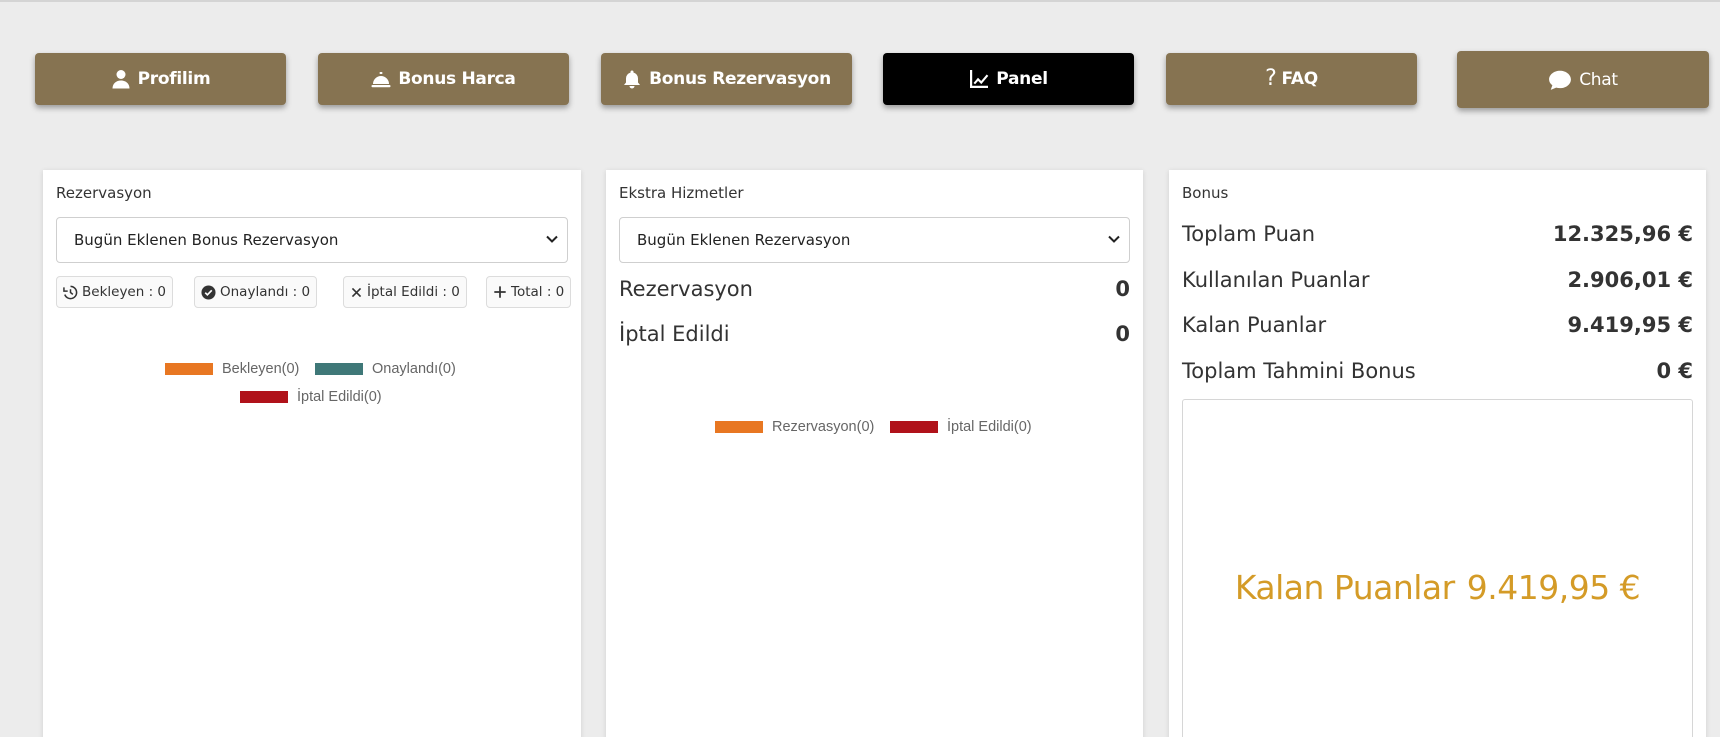  I want to click on extra-services-card-title: Ekstra Hizmetler, so click(681, 193).